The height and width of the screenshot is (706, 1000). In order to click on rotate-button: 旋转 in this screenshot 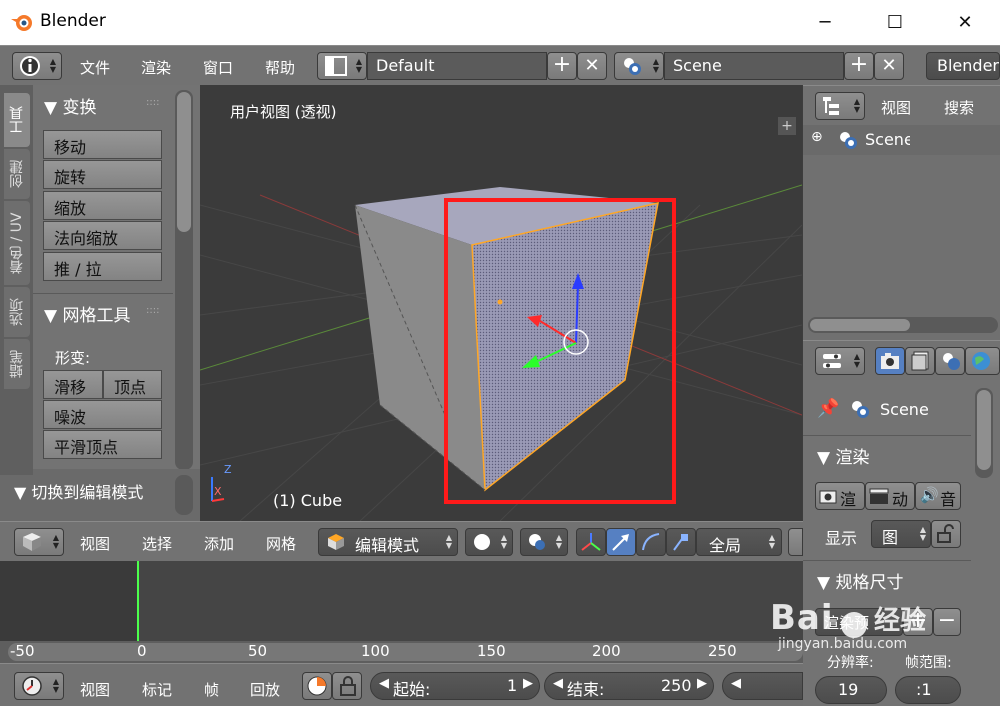, I will do `click(102, 174)`.